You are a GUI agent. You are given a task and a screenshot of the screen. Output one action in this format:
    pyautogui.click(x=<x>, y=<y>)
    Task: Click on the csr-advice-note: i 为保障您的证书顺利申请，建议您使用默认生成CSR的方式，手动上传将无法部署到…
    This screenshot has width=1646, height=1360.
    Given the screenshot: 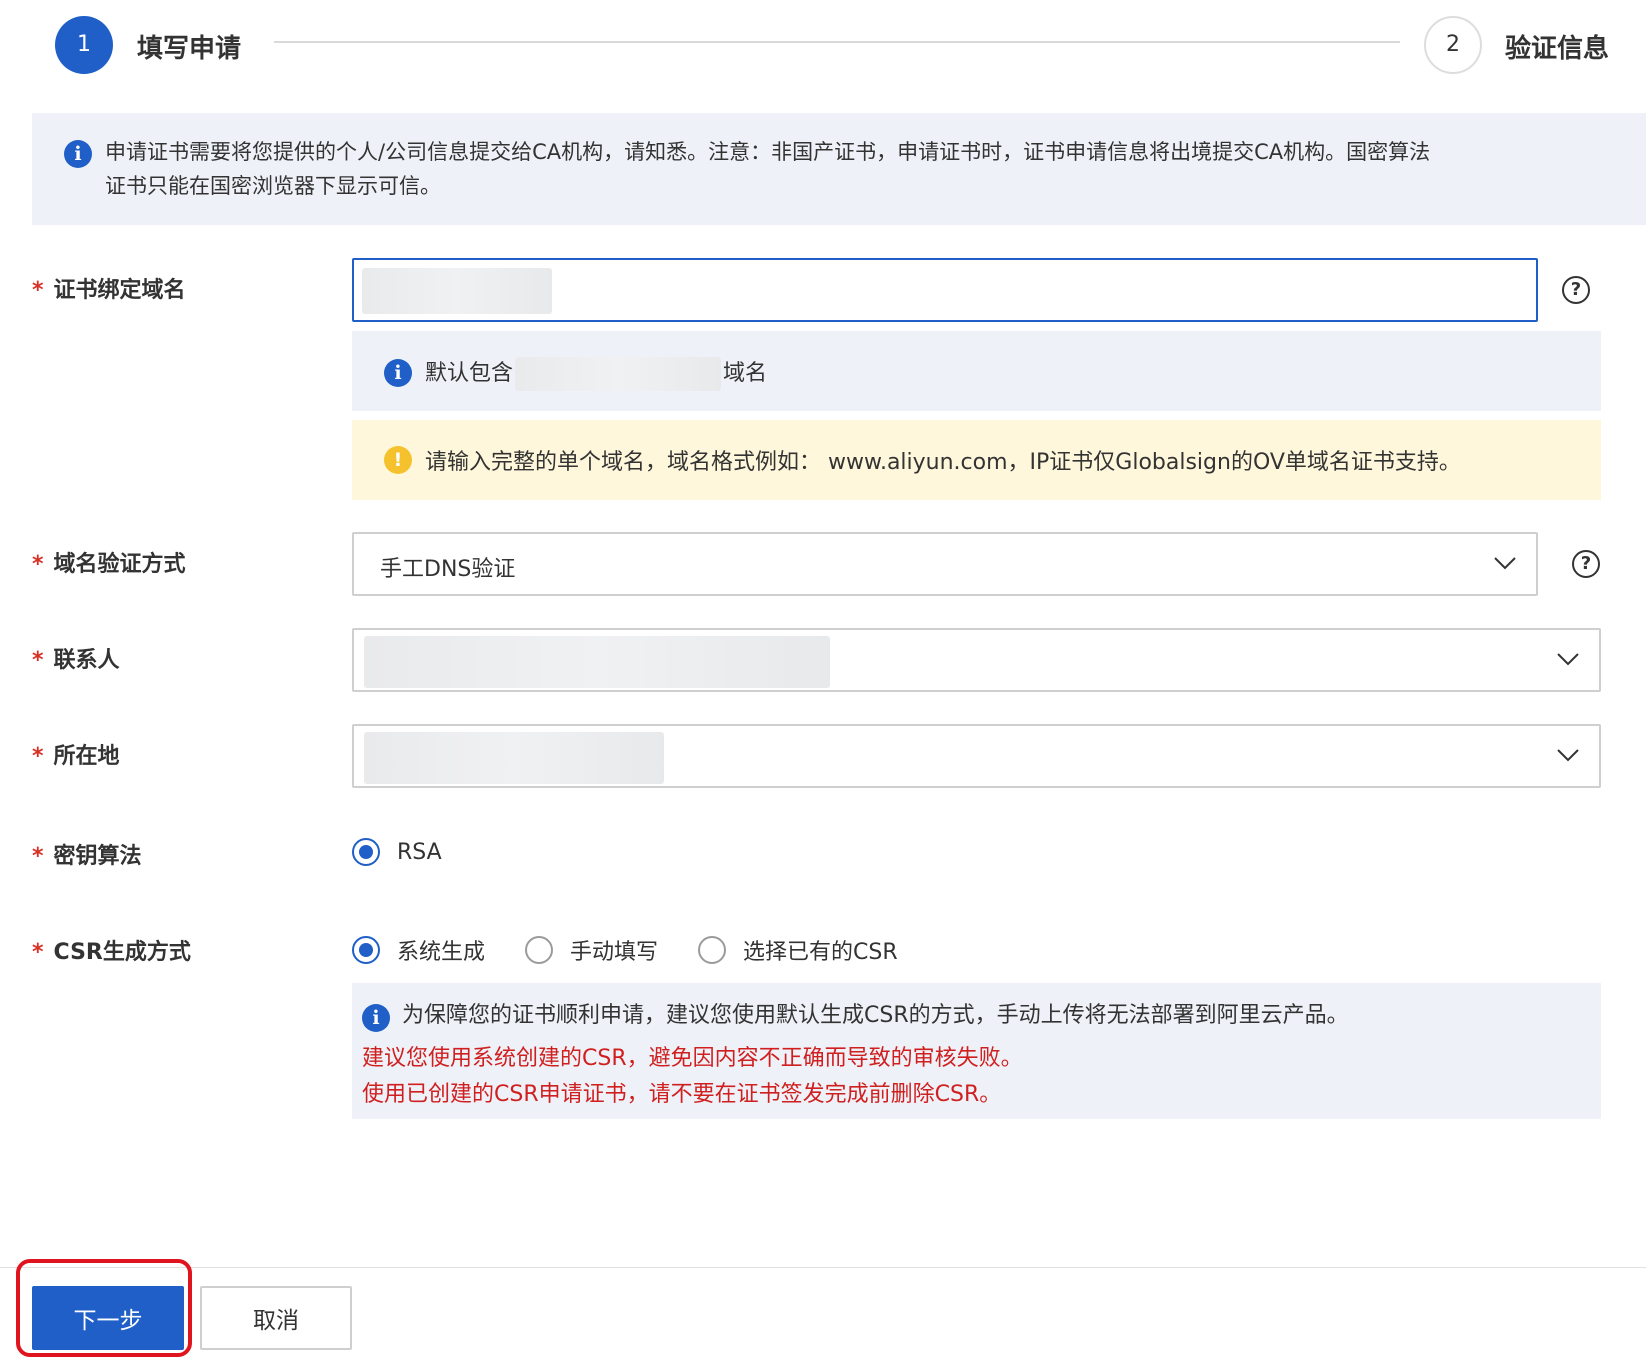 What is the action you would take?
    pyautogui.click(x=976, y=1051)
    